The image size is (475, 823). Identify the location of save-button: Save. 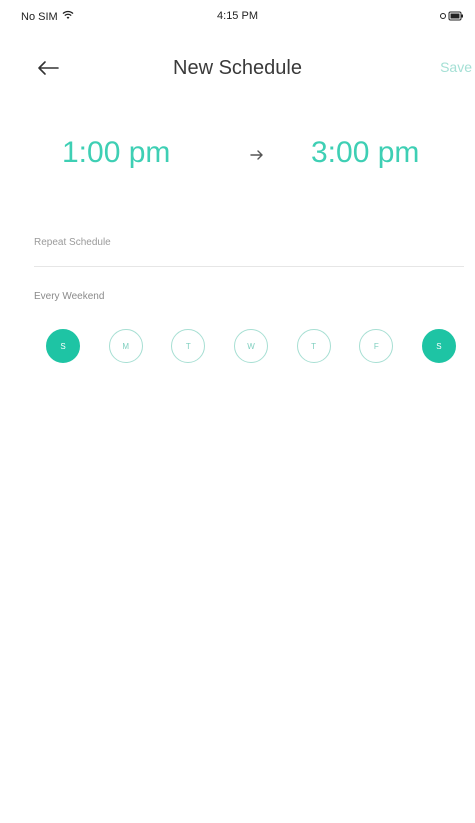
(456, 67).